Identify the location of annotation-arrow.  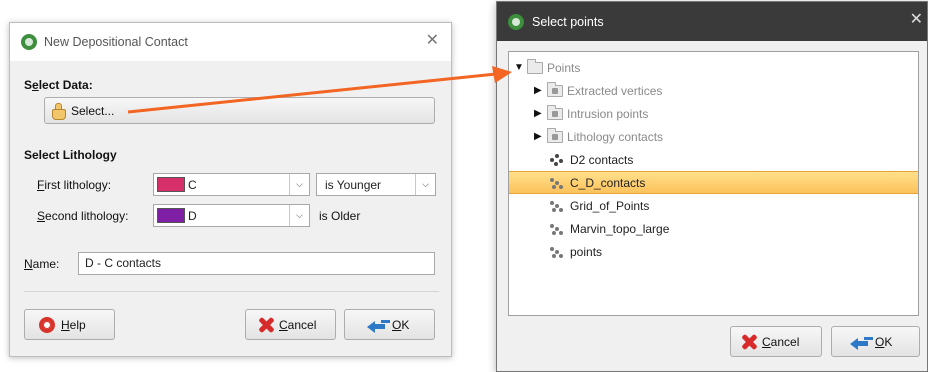
(319, 90).